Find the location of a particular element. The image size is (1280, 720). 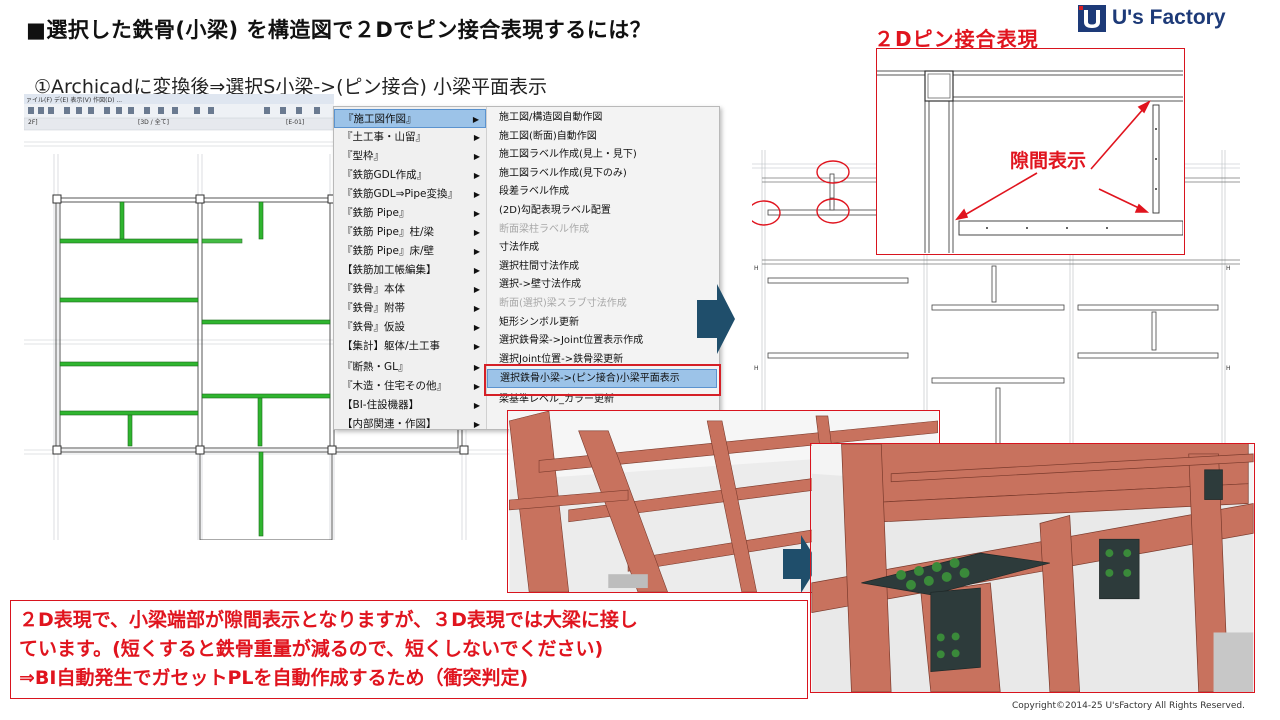

menu-item-kakoucho: 【鉄筋加工帳編集】 ▶ is located at coordinates (410, 270).